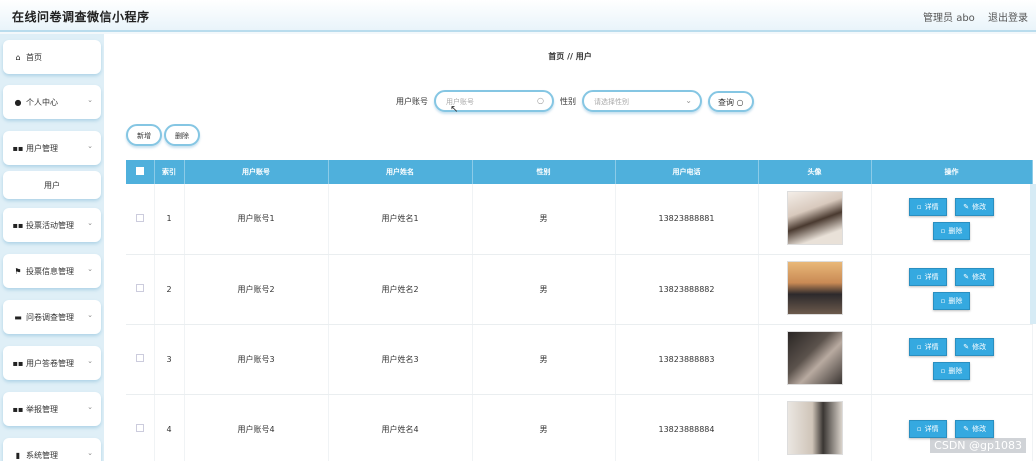  Describe the element at coordinates (42, 455) in the screenshot. I see `sidebar-item-label: 系统管理` at that location.